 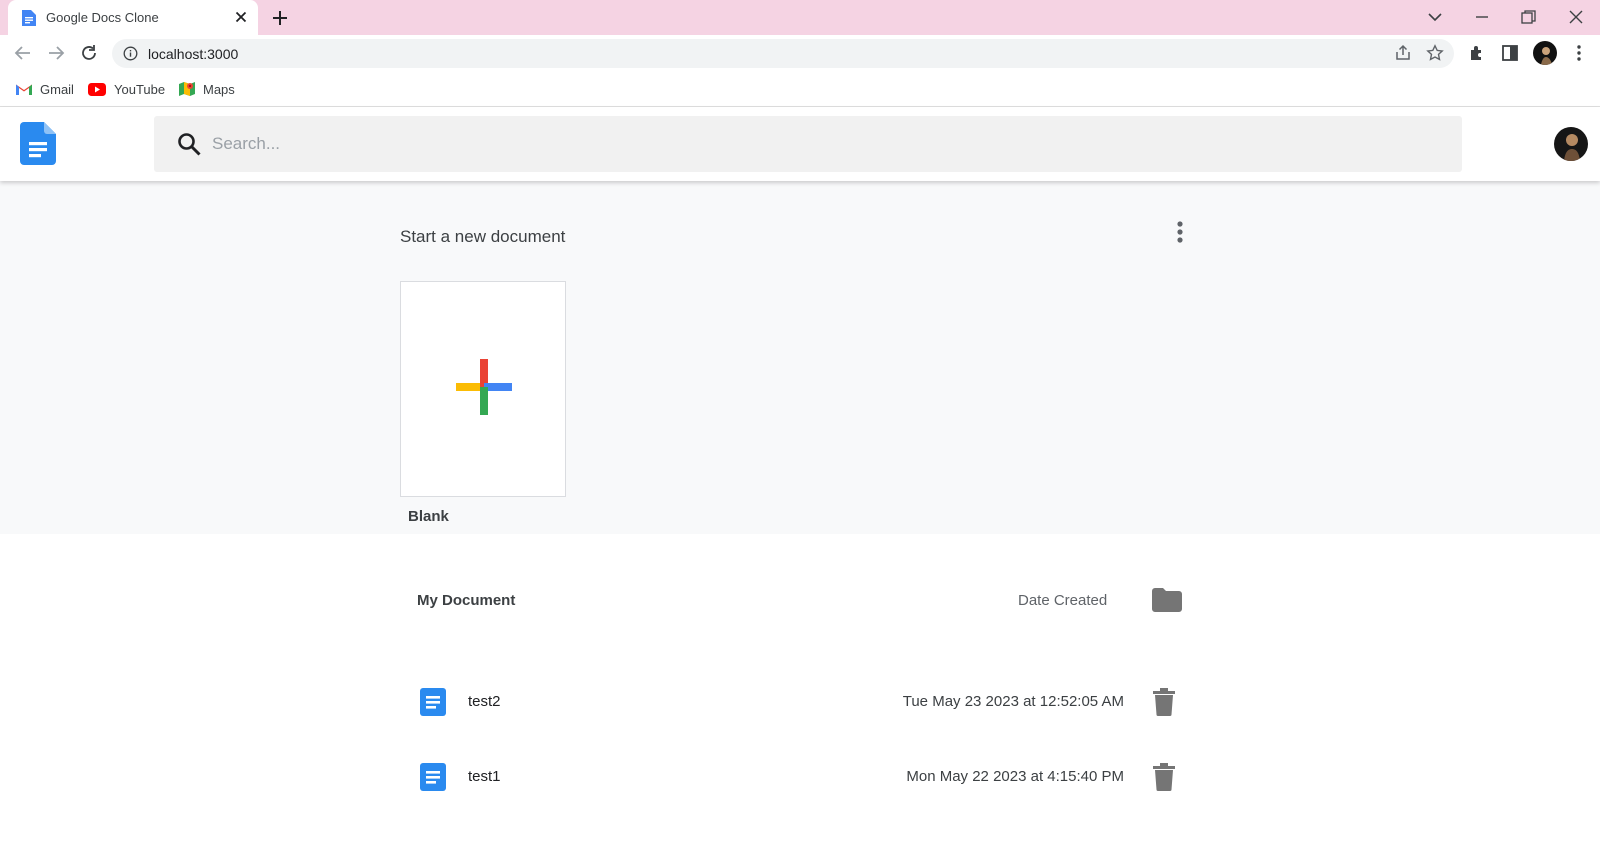 I want to click on side-panel-icon, so click(x=1510, y=53).